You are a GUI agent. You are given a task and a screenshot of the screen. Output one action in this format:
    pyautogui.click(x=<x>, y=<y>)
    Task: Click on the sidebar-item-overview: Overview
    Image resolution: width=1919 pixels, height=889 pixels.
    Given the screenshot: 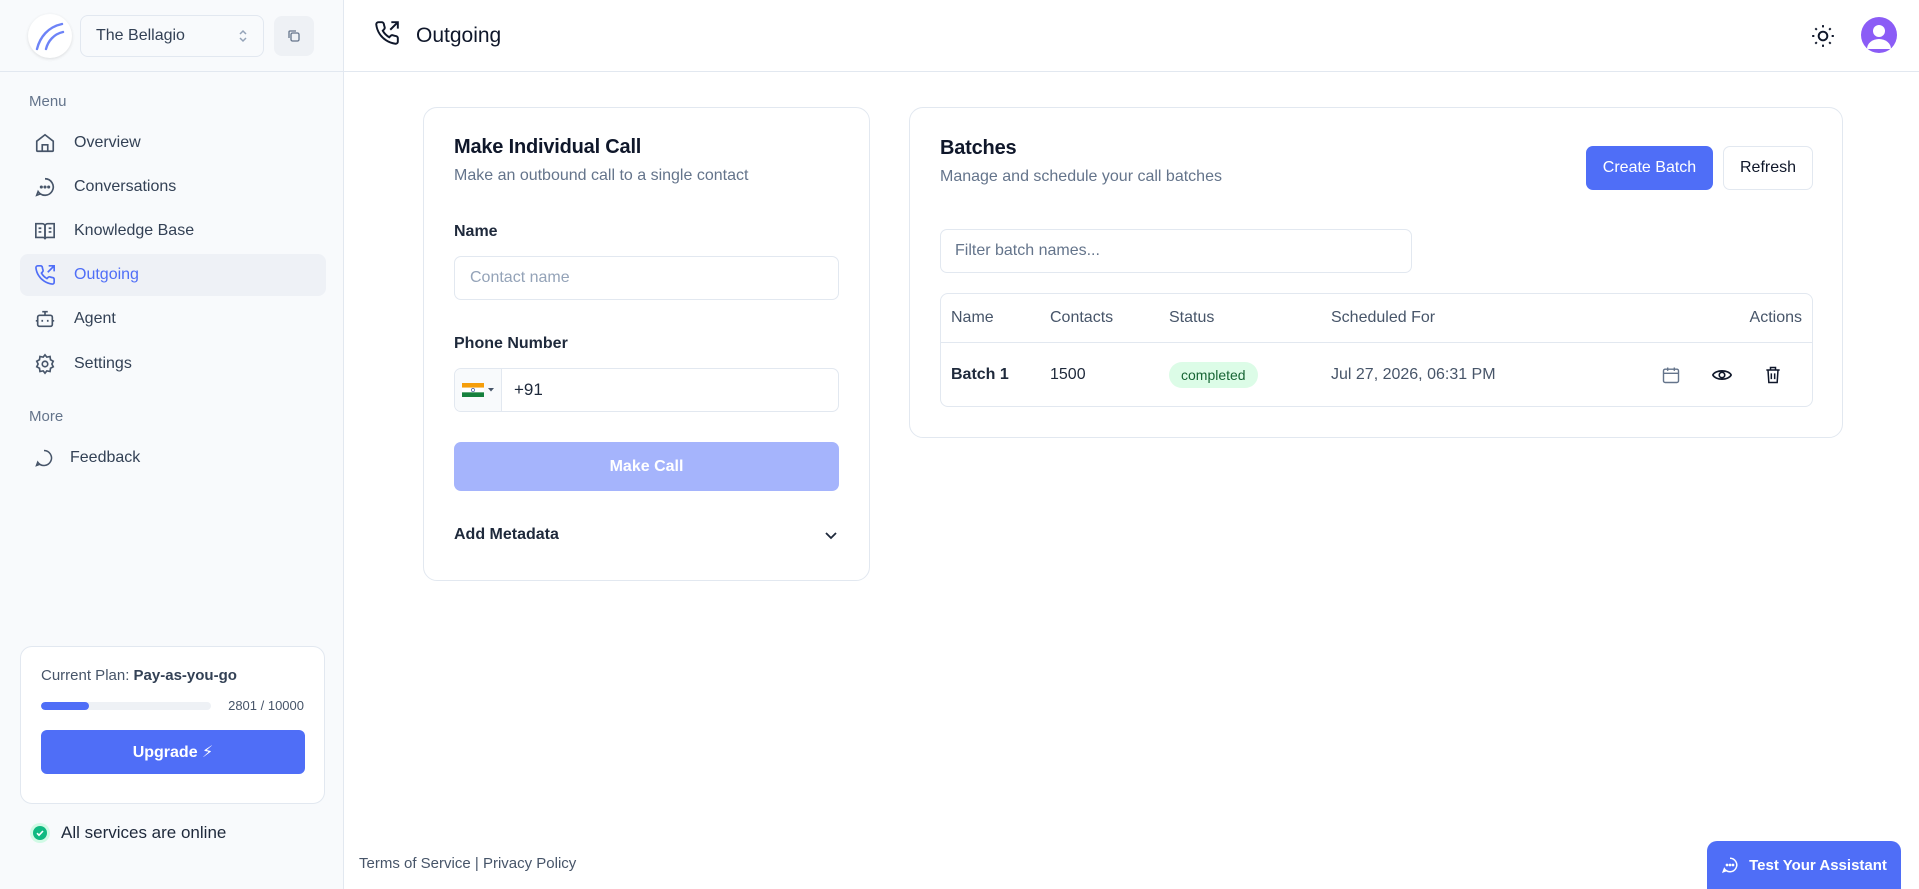 What is the action you would take?
    pyautogui.click(x=173, y=143)
    